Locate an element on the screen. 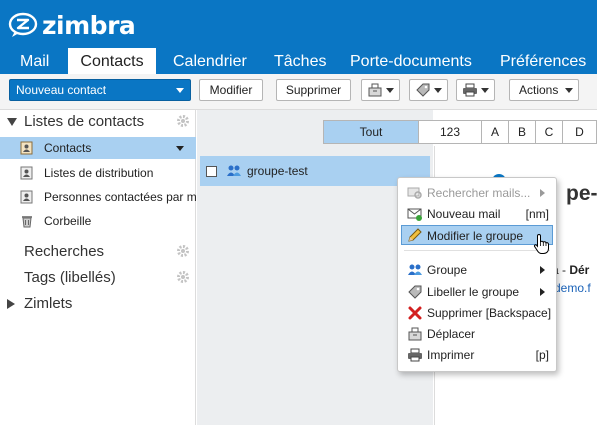 The height and width of the screenshot is (425, 597). trash-icon is located at coordinates (27, 222).